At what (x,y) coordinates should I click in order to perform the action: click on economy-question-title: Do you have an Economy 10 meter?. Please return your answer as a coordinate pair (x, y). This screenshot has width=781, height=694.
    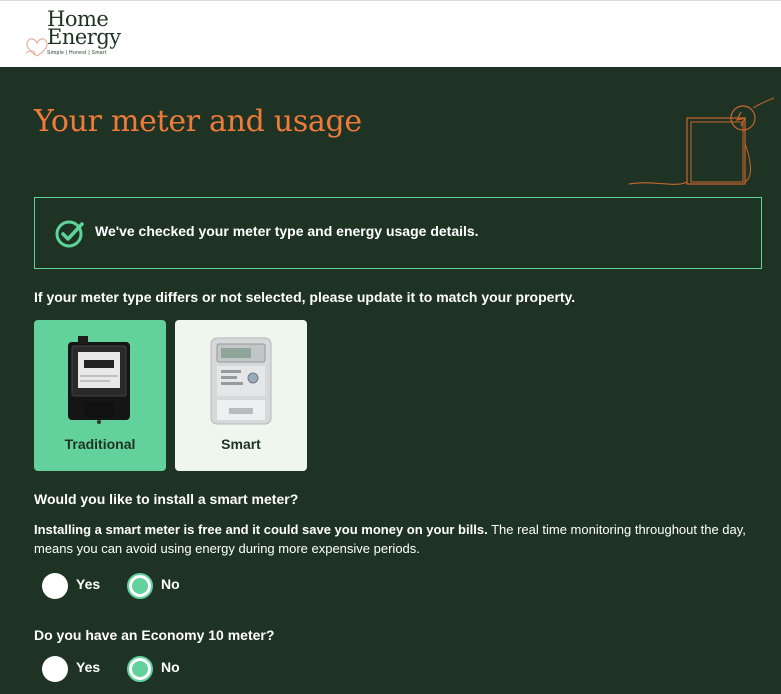
    Looking at the image, I should click on (154, 635).